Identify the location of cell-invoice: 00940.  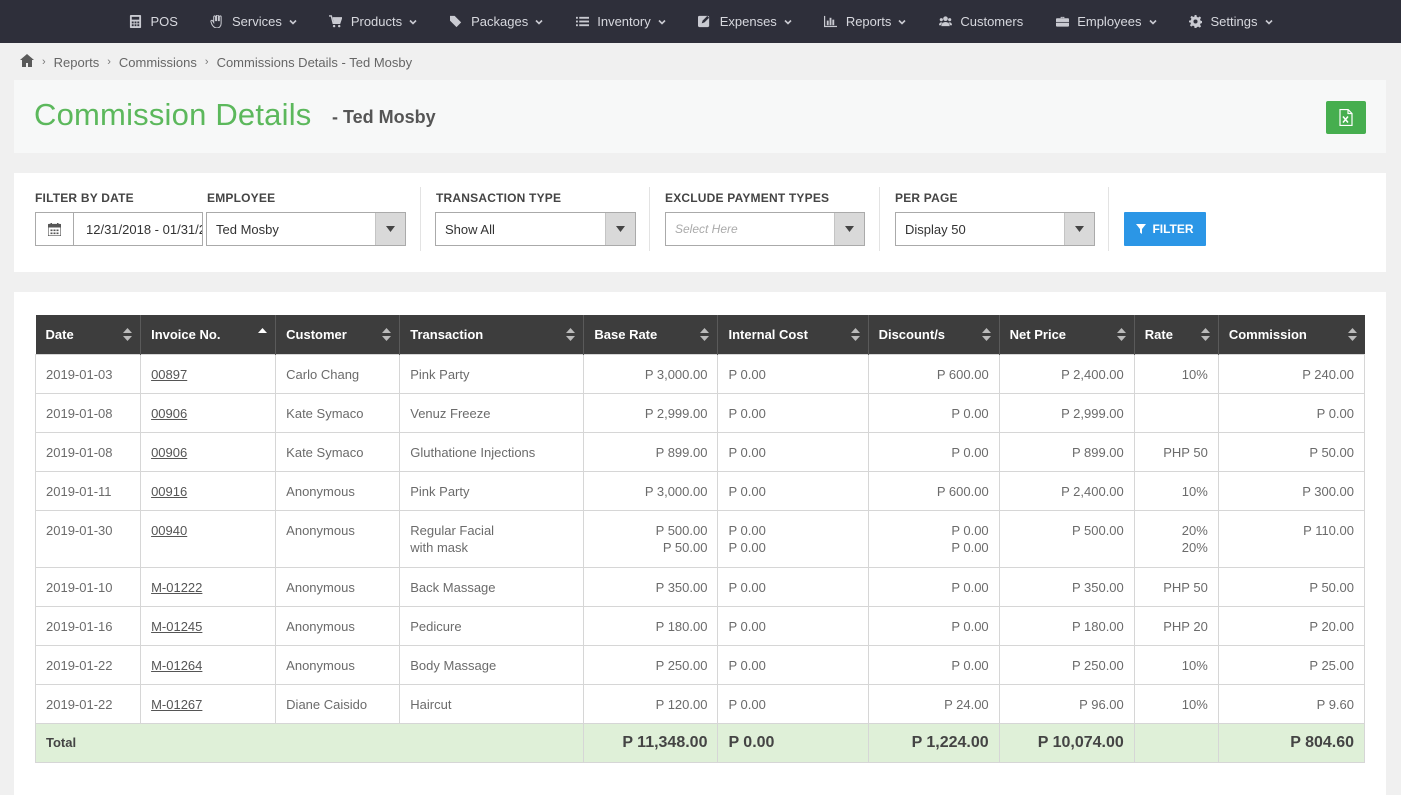
(208, 538).